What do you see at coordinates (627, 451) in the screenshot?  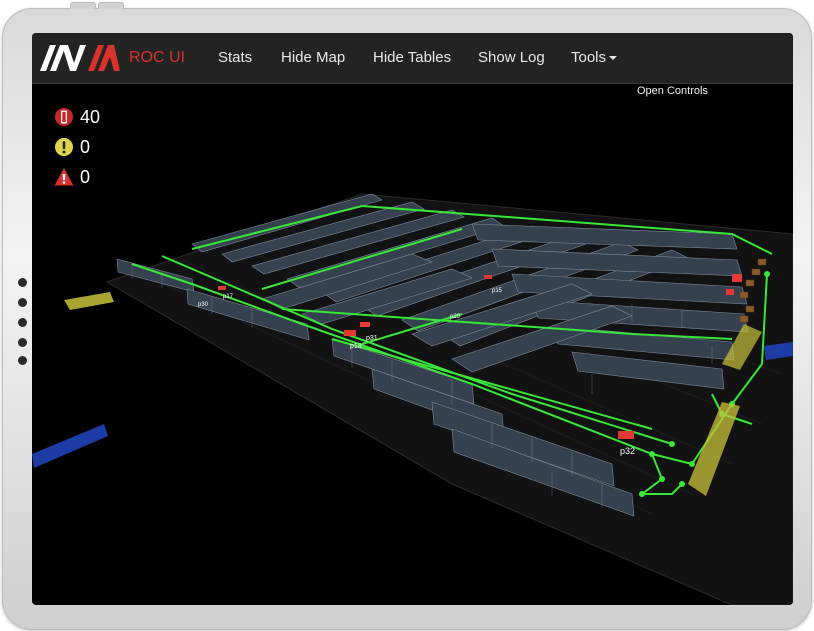 I see `robot-label: p32` at bounding box center [627, 451].